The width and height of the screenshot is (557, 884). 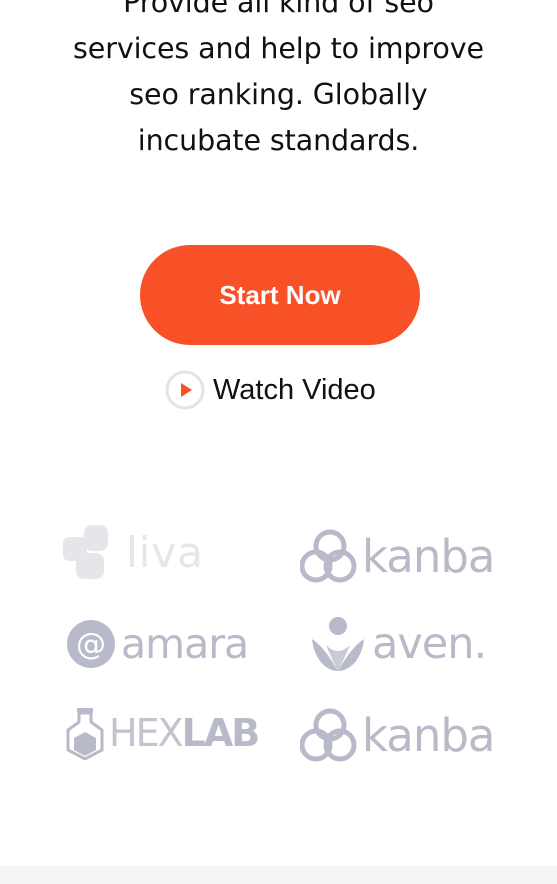 I want to click on hero-line: incubate standards., so click(x=278, y=140).